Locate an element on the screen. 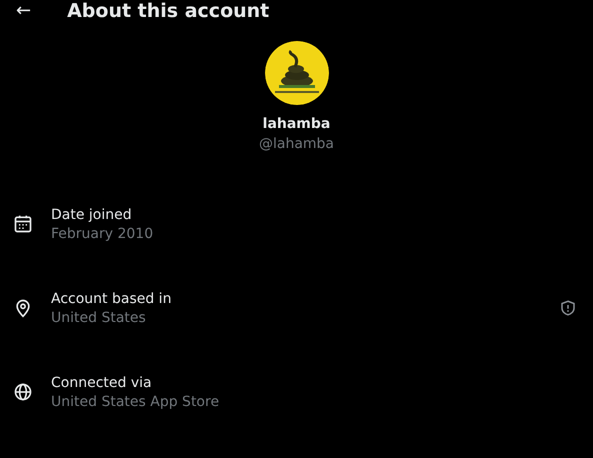 This screenshot has height=458, width=593. info-label: Account based in is located at coordinates (111, 298).